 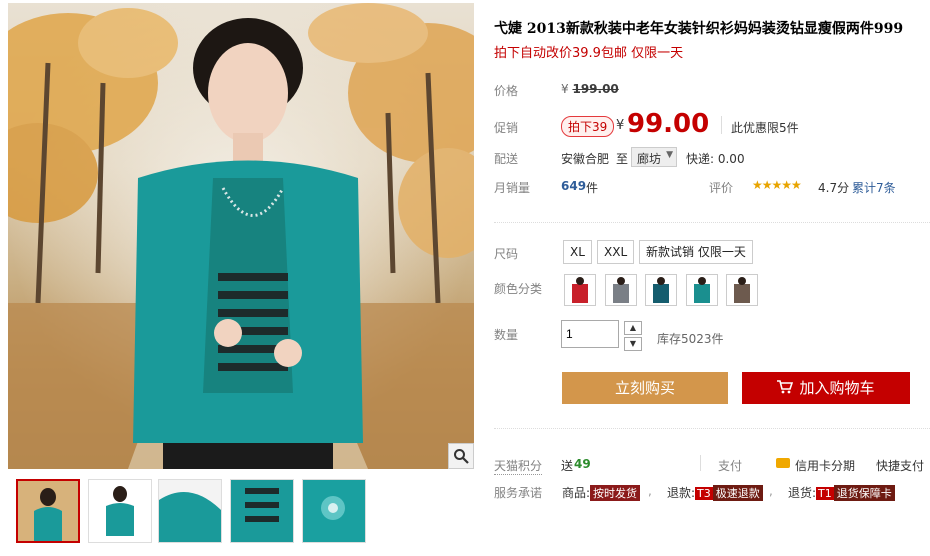 I want to click on promo-label: 促销, so click(x=506, y=128).